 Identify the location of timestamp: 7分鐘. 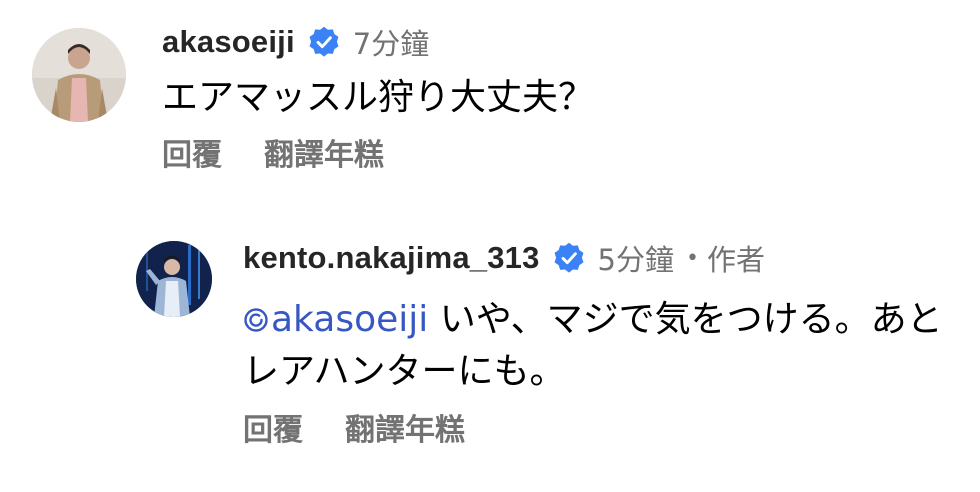
(391, 44).